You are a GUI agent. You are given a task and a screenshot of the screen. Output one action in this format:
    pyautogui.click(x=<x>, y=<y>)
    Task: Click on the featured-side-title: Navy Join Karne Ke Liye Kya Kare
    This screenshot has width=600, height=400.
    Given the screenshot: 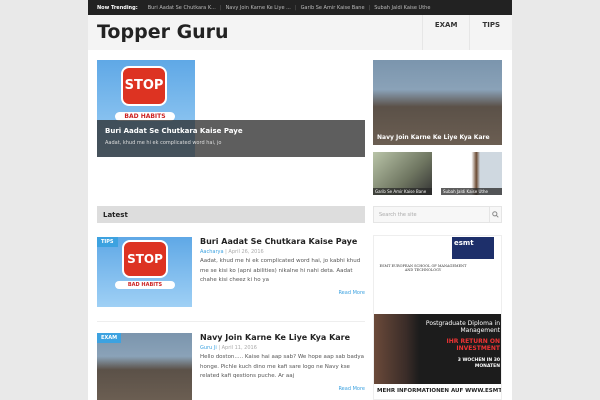 What is the action you would take?
    pyautogui.click(x=433, y=137)
    